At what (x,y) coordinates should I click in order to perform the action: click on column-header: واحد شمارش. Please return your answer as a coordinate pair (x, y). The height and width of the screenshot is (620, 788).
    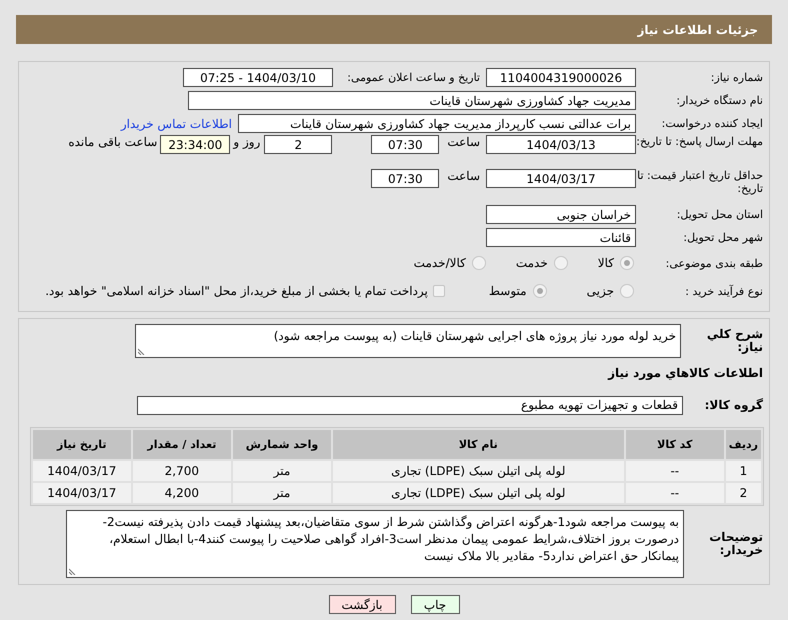
    Looking at the image, I should click on (282, 444).